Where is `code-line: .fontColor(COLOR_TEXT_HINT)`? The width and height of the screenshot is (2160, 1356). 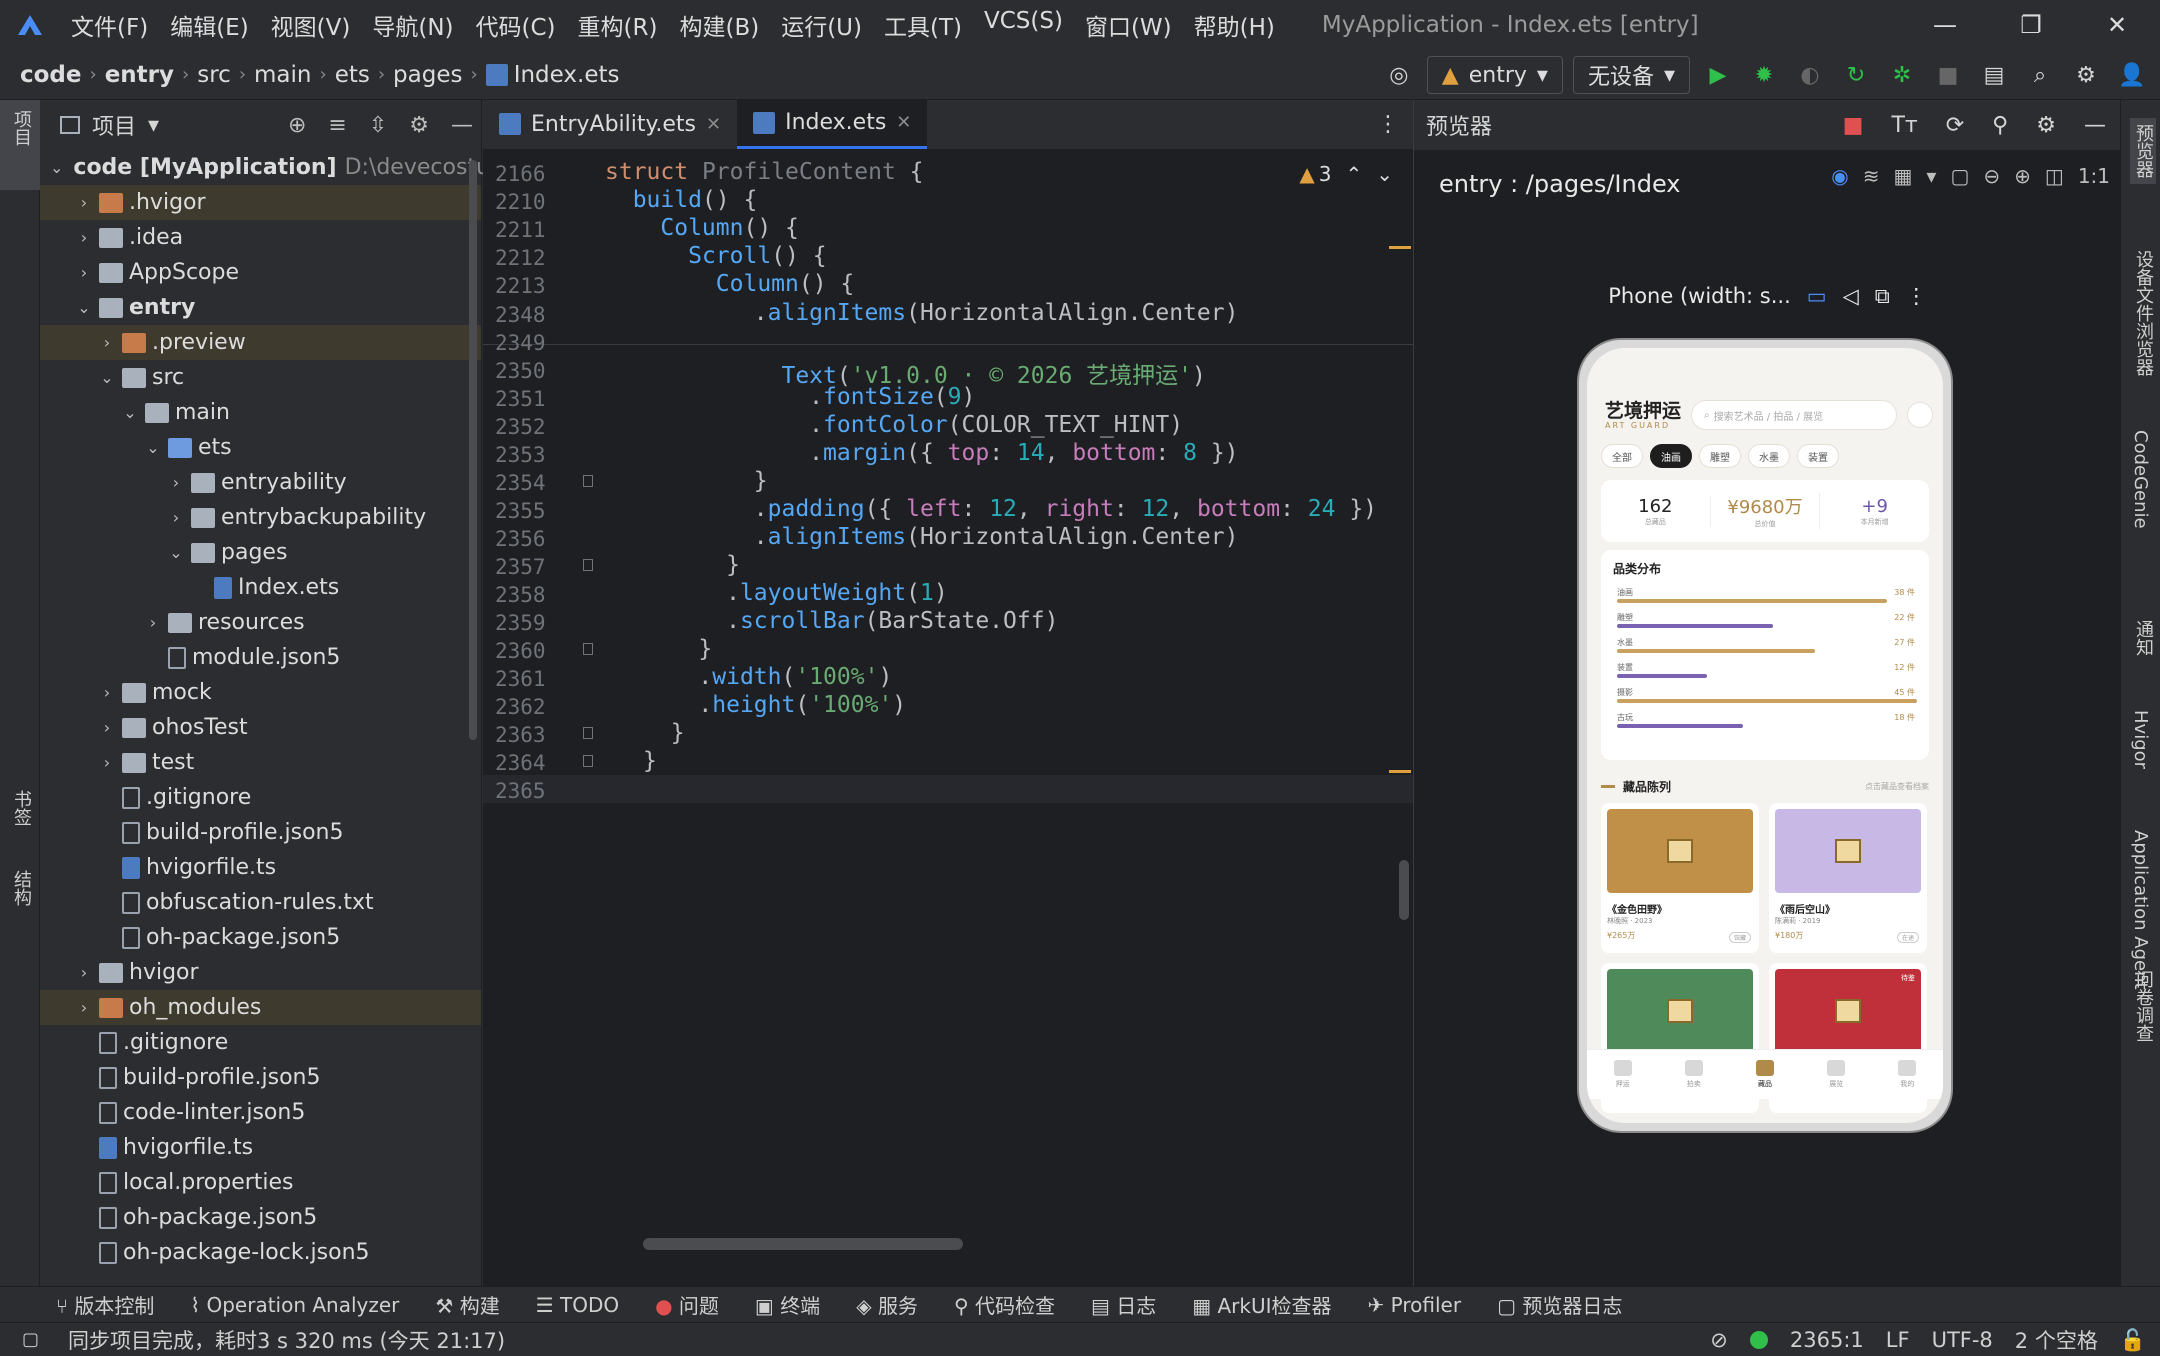
code-line: .fontColor(COLOR_TEXT_HINT) is located at coordinates (913, 425).